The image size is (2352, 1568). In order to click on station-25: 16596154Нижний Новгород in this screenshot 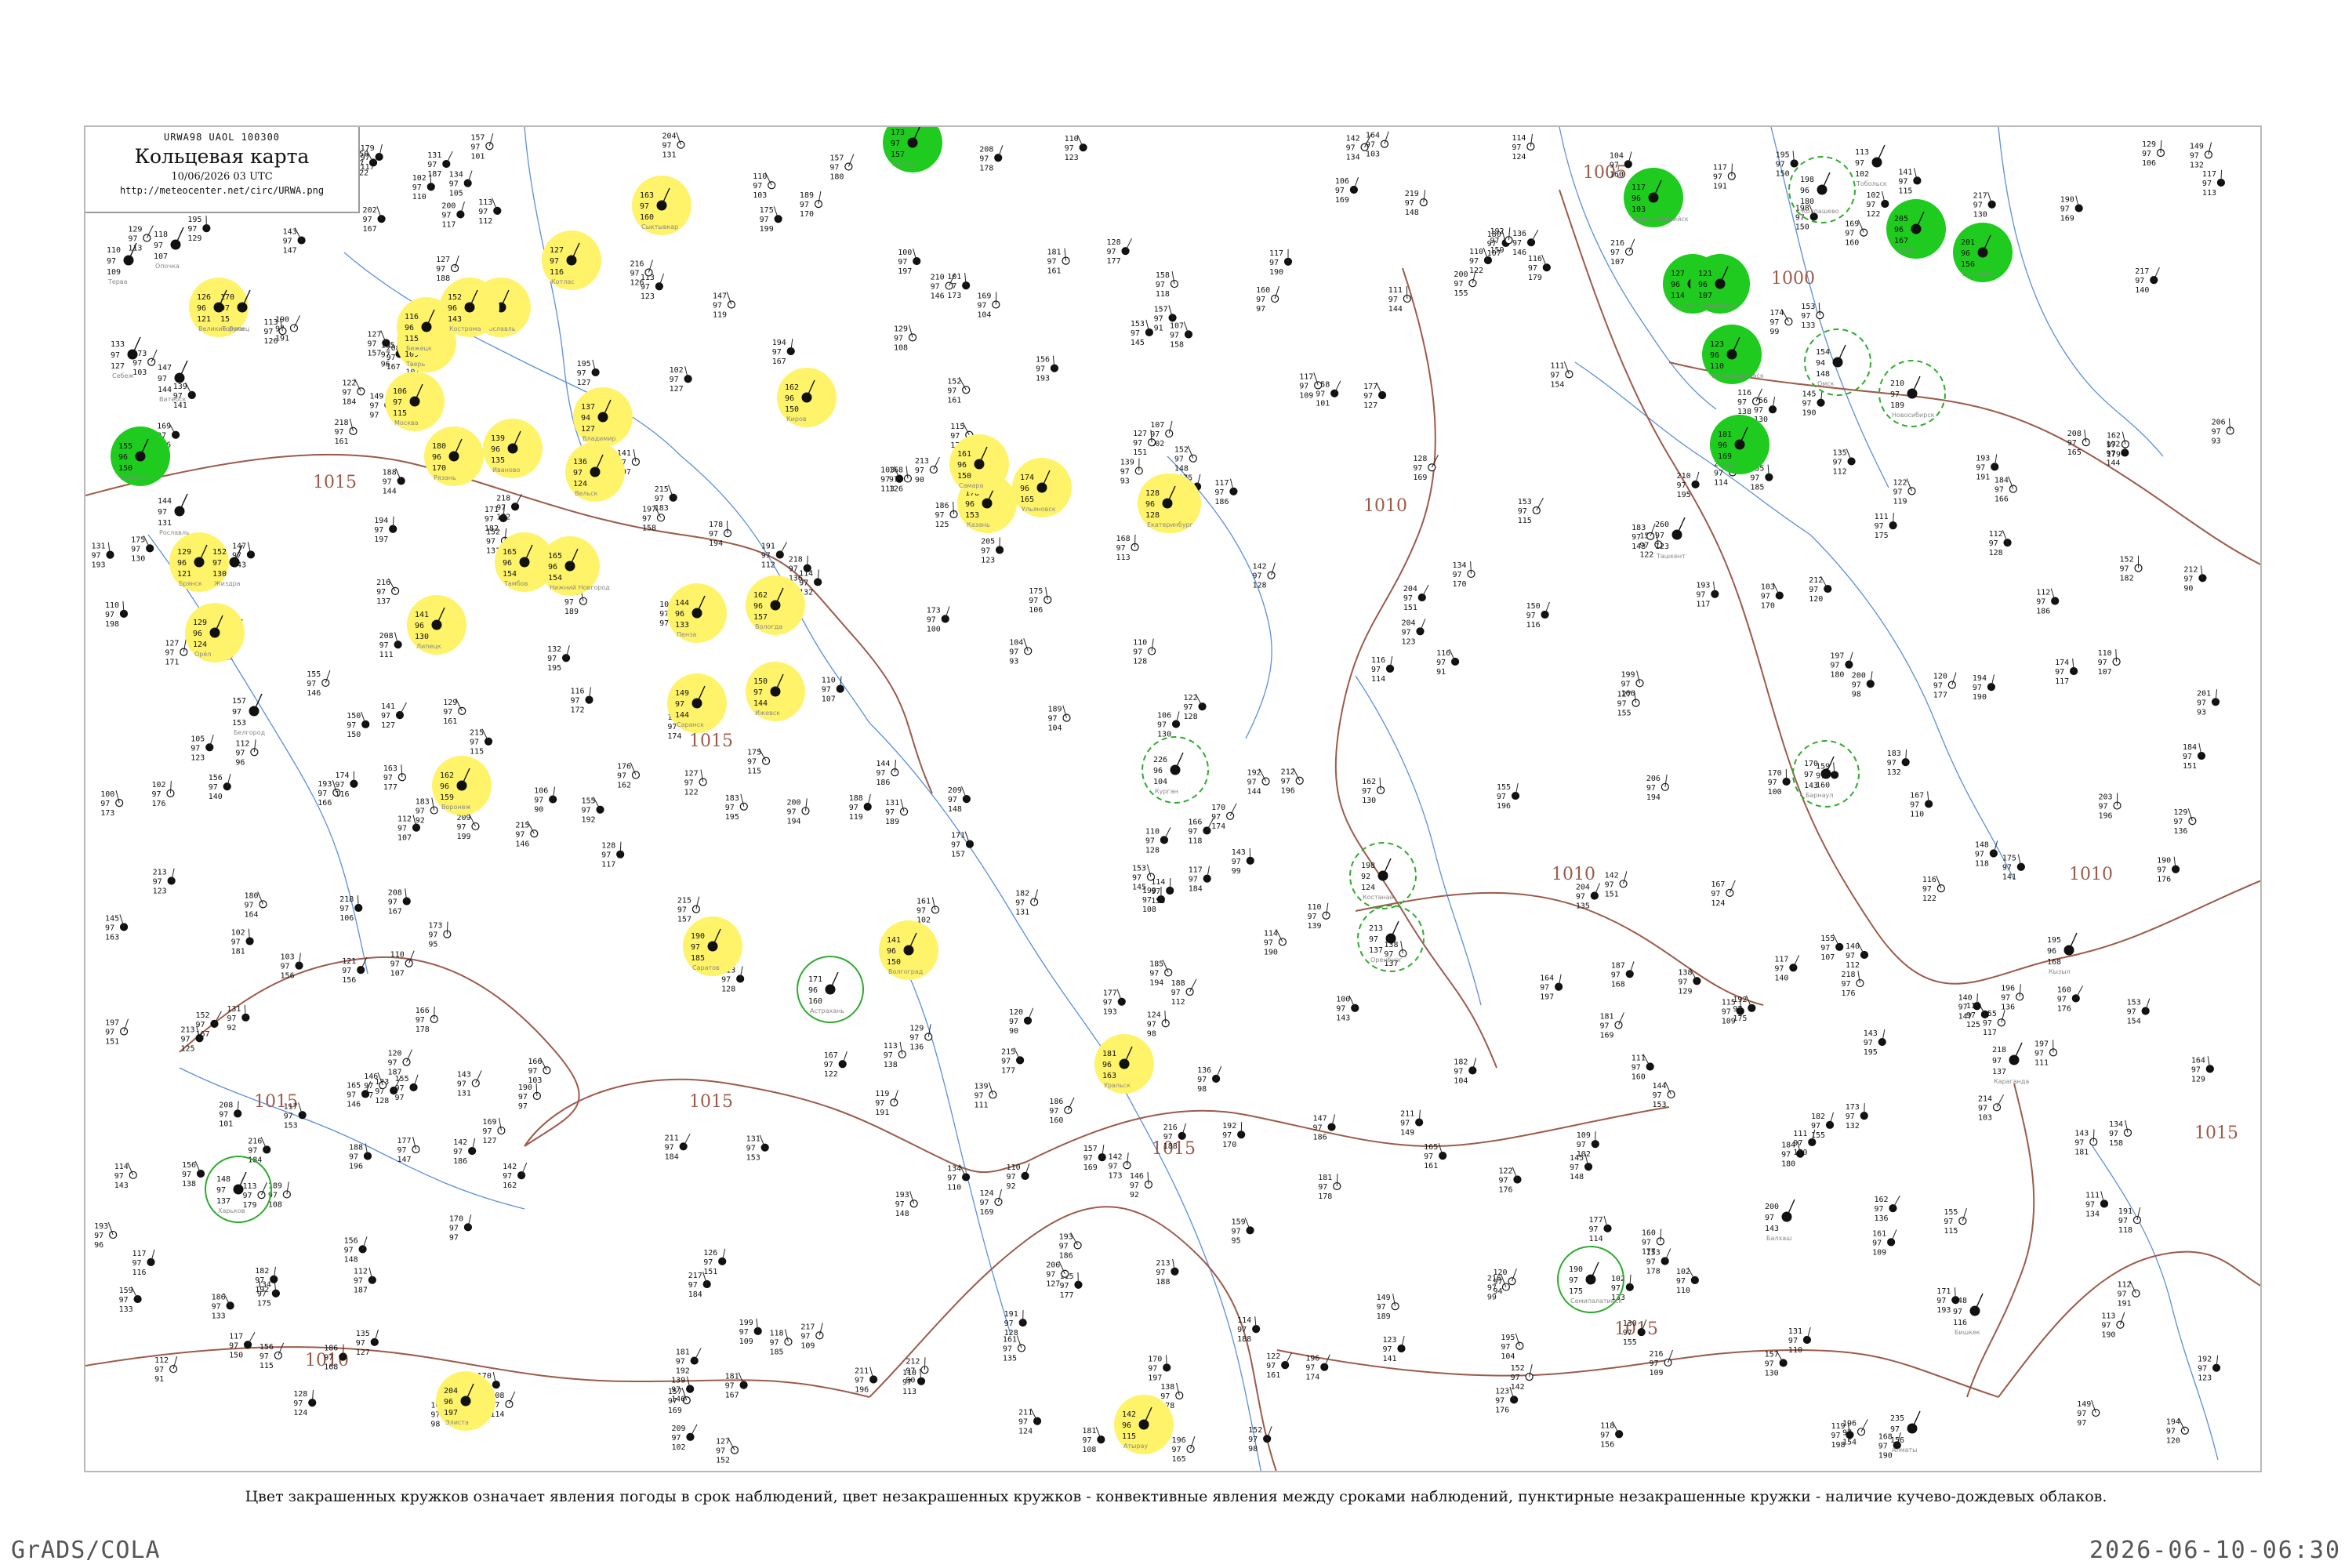, I will do `click(575, 566)`.